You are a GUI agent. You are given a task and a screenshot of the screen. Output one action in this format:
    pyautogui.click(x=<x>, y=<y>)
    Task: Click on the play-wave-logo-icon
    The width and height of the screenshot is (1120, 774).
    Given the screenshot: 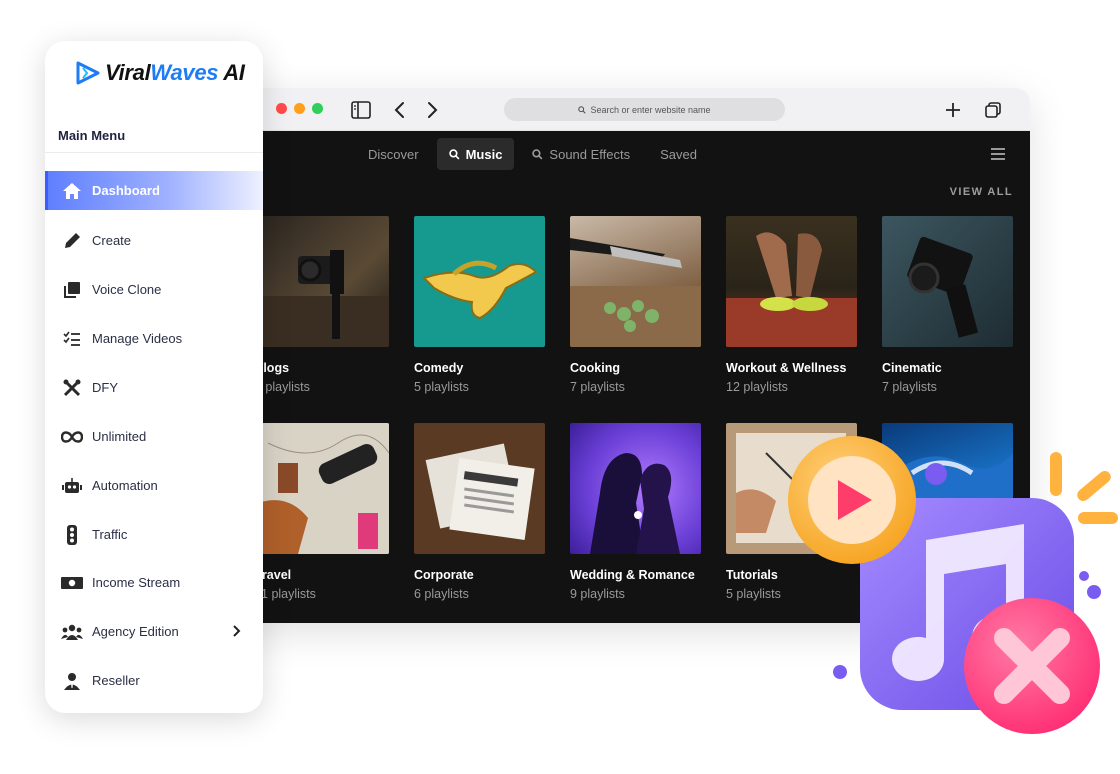 What is the action you would take?
    pyautogui.click(x=88, y=73)
    